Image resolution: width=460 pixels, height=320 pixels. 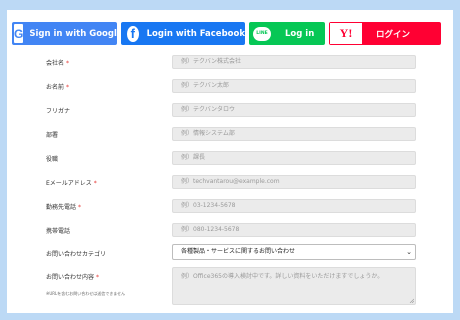 What do you see at coordinates (294, 158) in the screenshot?
I see `position-input: 例）課長` at bounding box center [294, 158].